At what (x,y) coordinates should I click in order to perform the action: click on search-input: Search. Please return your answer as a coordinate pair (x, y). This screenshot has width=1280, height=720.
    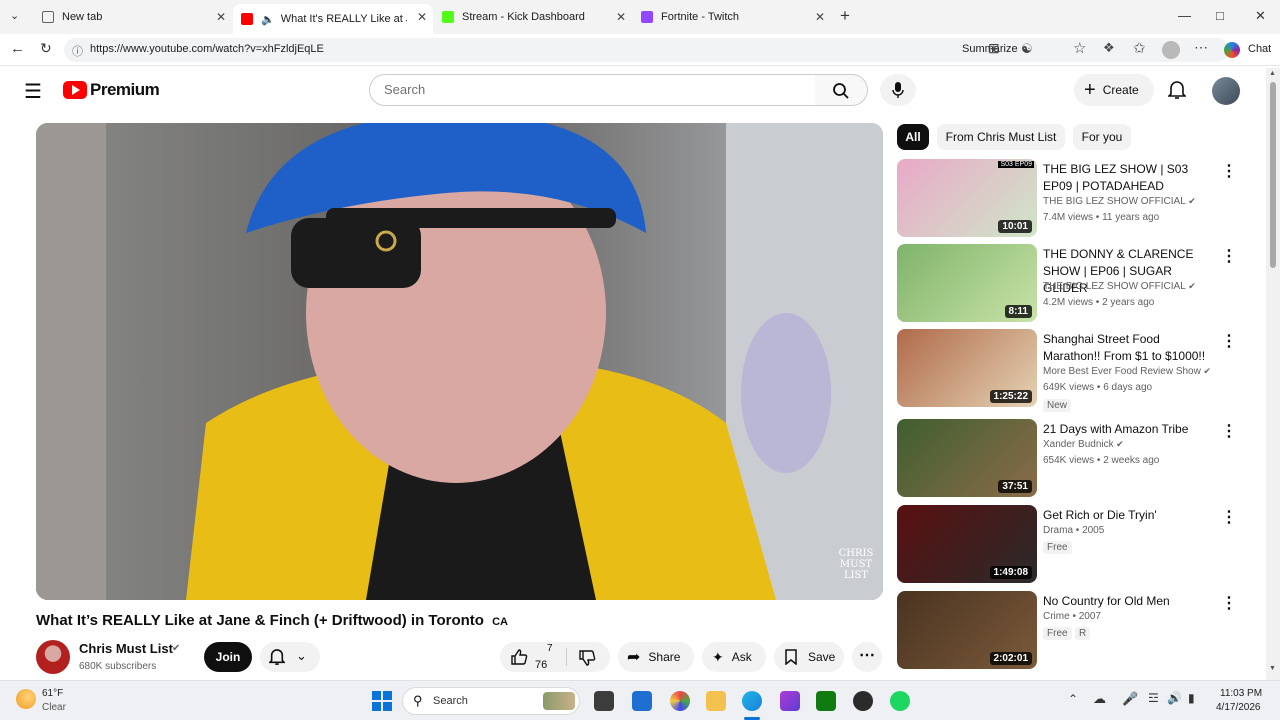
    Looking at the image, I should click on (592, 90).